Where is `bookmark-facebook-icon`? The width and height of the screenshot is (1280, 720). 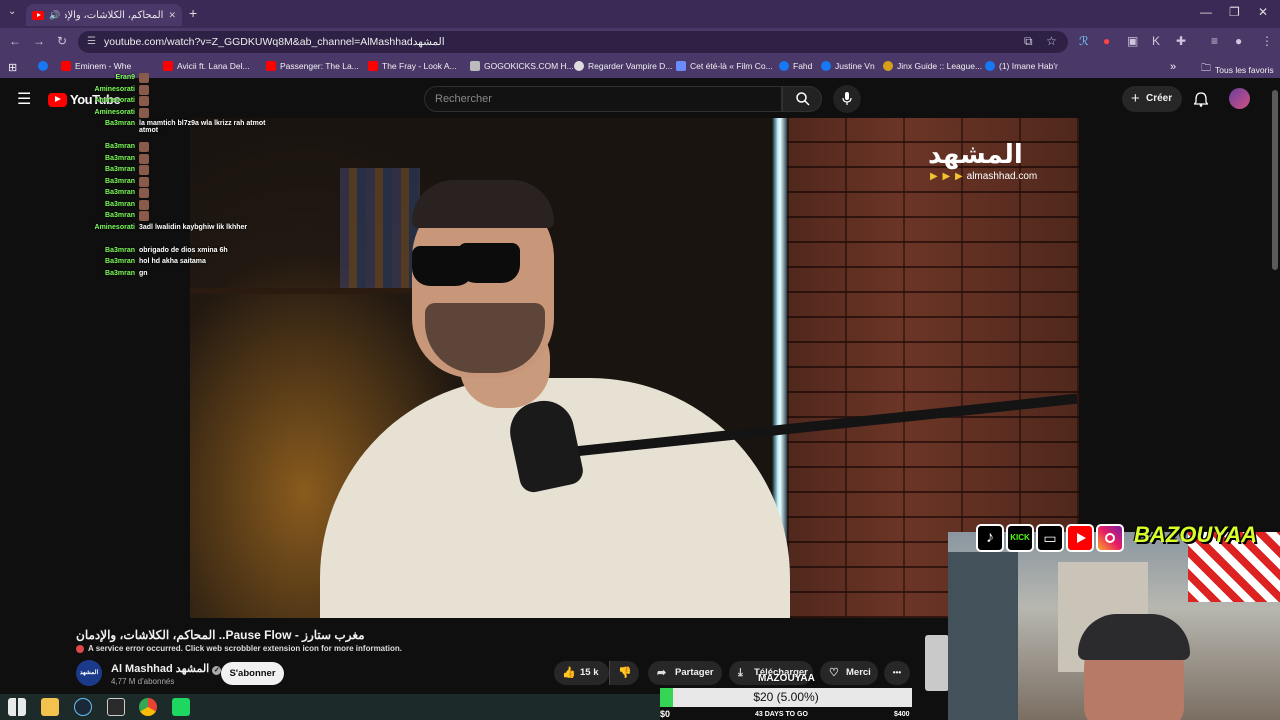 bookmark-facebook-icon is located at coordinates (43, 66).